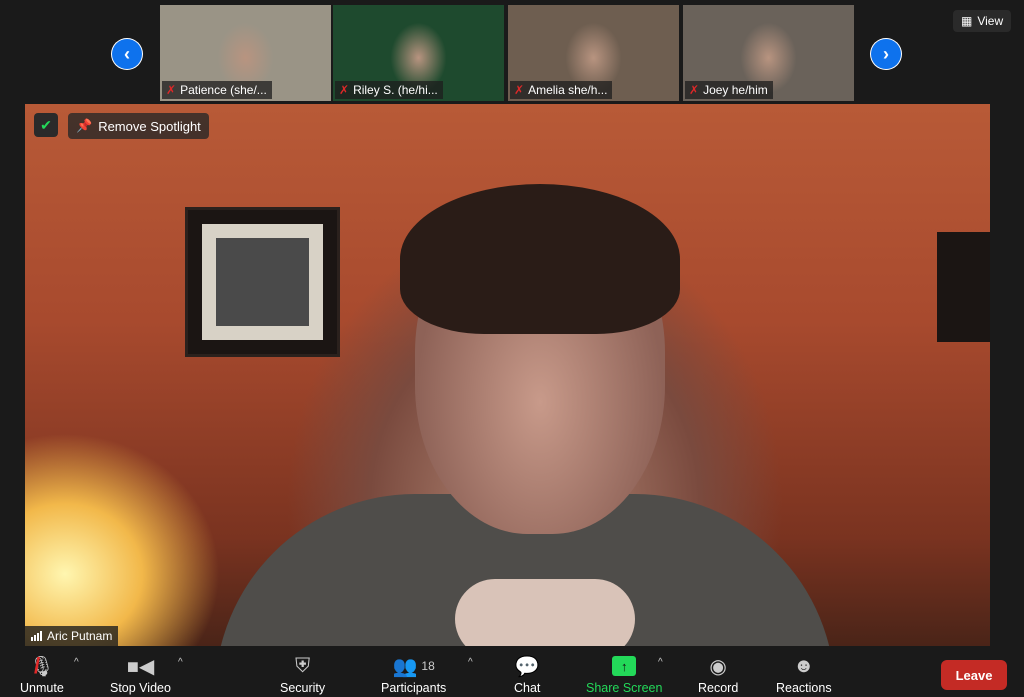  I want to click on chevron-left-icon: ‹, so click(127, 54).